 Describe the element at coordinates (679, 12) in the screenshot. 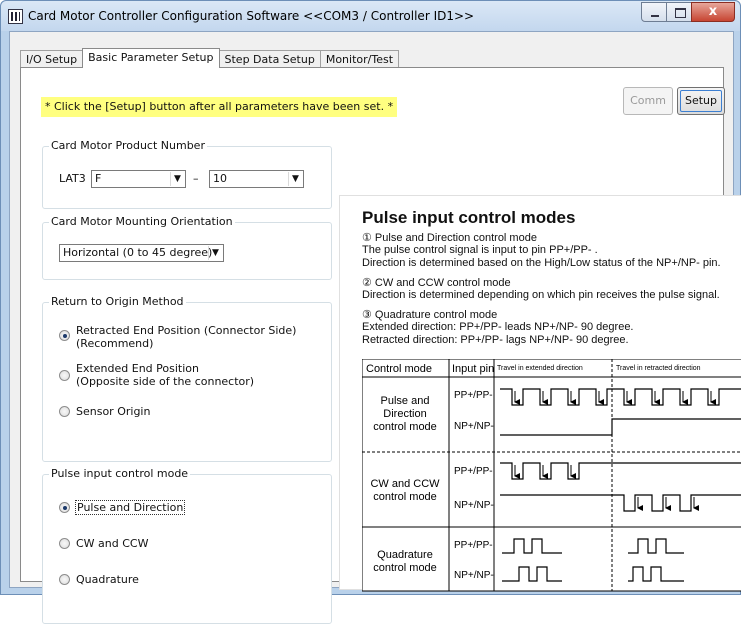

I see `maximize-button` at that location.